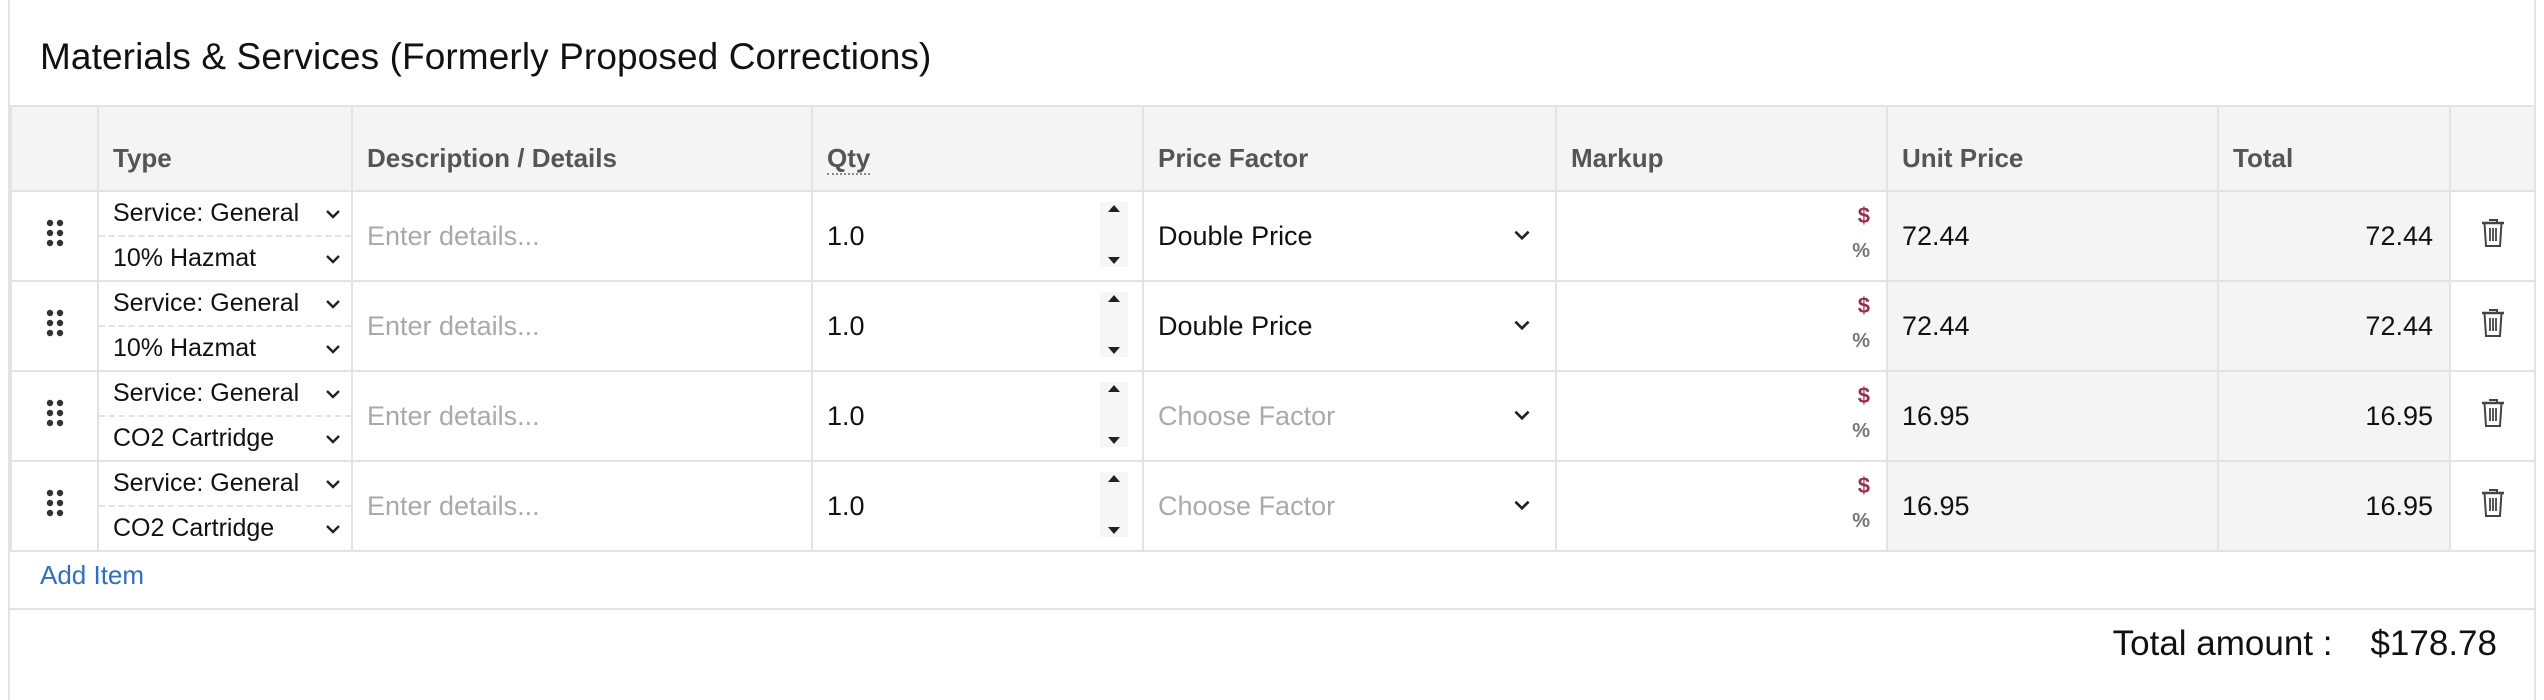 The width and height of the screenshot is (2544, 700). I want to click on type-column-header: Type, so click(225, 148).